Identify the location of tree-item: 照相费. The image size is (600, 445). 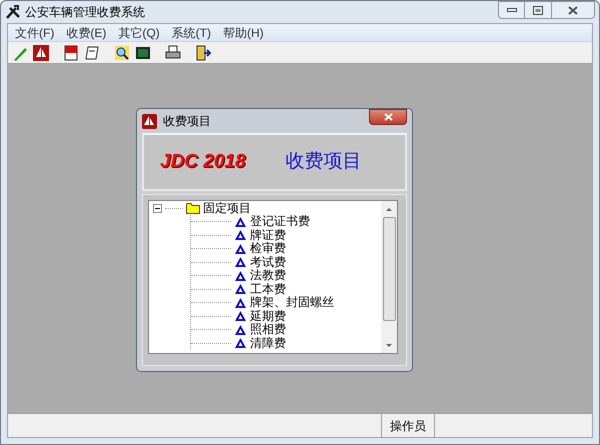
(268, 329).